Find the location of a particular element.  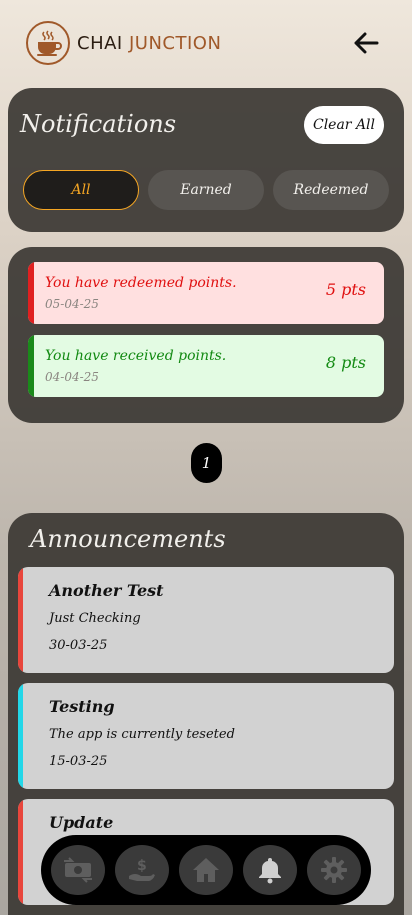

notification-date: 04-04-25 is located at coordinates (72, 377).